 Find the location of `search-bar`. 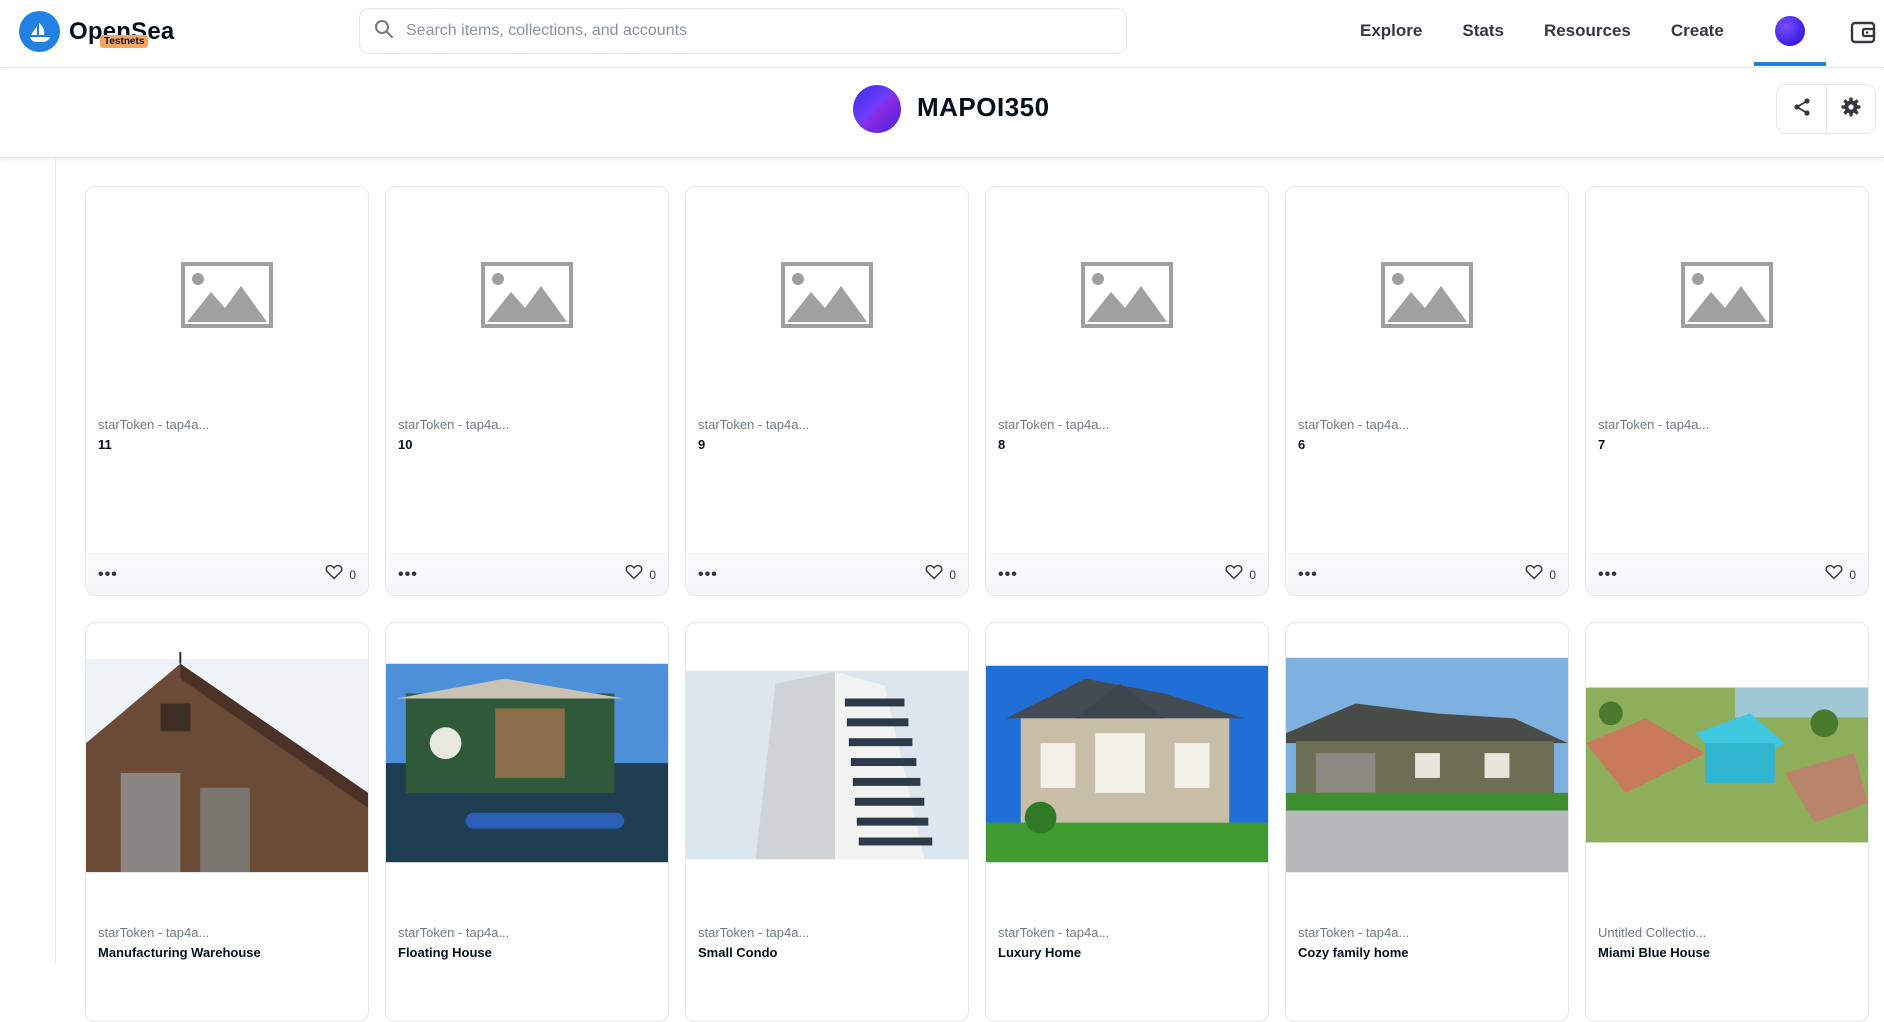

search-bar is located at coordinates (743, 31).